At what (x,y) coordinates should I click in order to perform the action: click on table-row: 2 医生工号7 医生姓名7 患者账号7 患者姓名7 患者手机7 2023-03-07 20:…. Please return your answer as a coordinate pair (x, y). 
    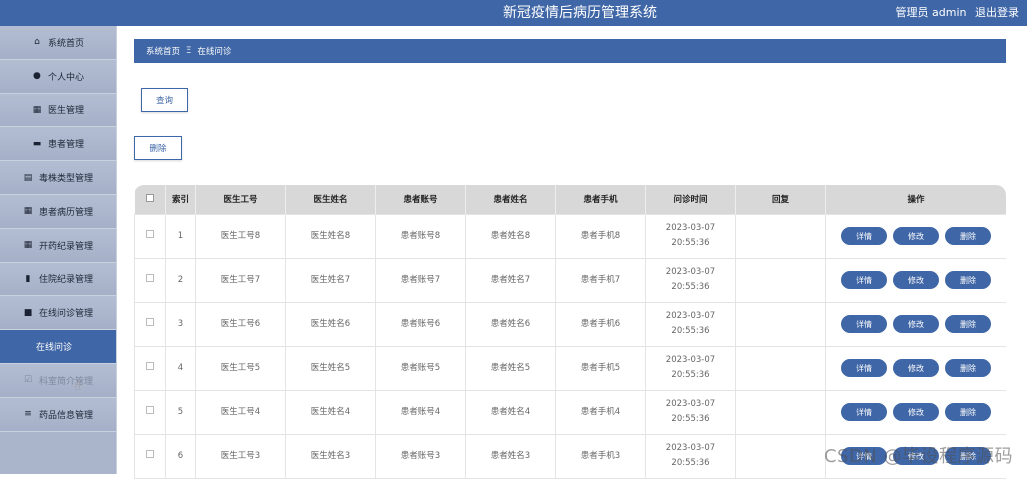
    Looking at the image, I should click on (570, 280).